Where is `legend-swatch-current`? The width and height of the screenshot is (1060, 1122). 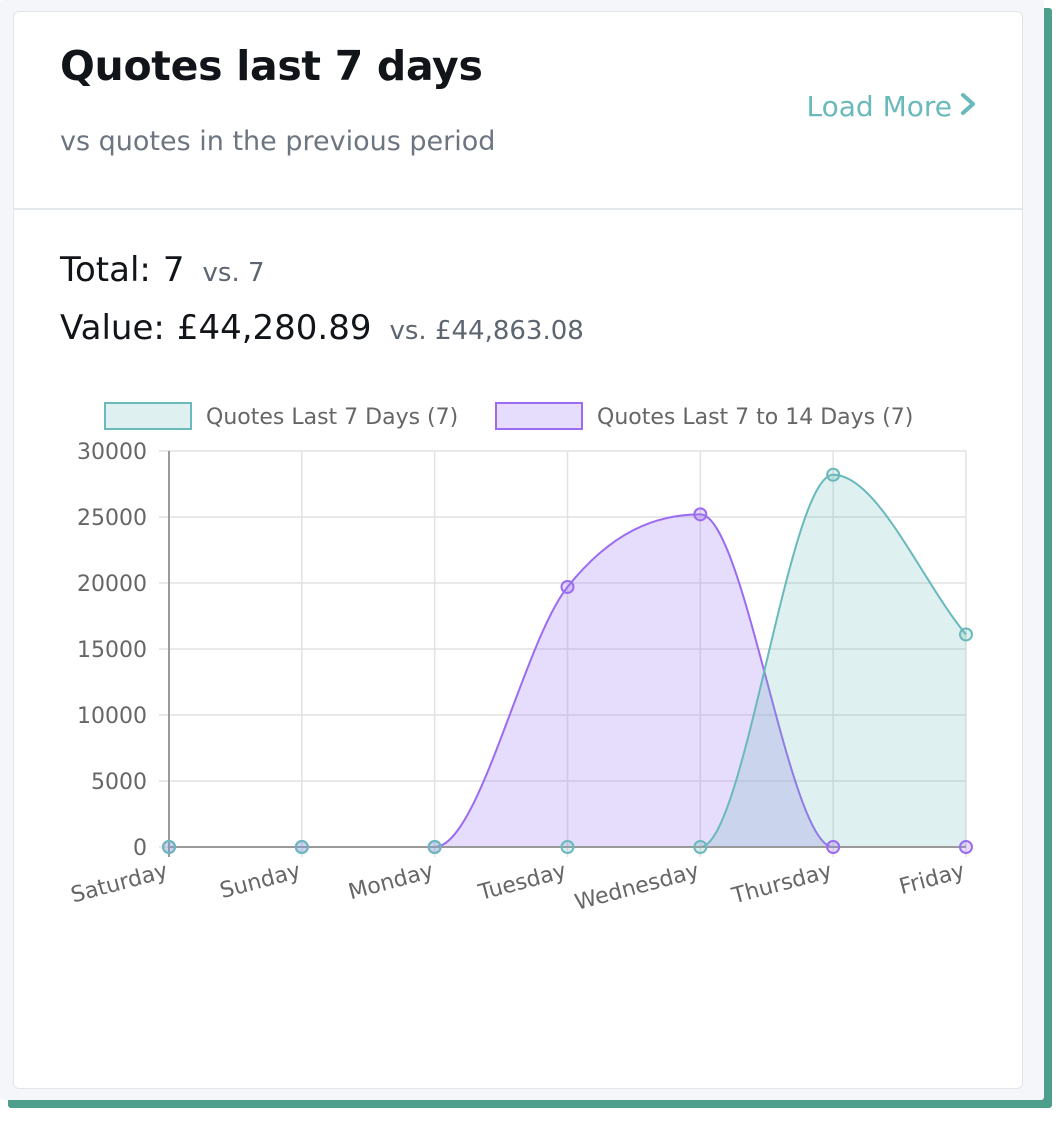
legend-swatch-current is located at coordinates (148, 416).